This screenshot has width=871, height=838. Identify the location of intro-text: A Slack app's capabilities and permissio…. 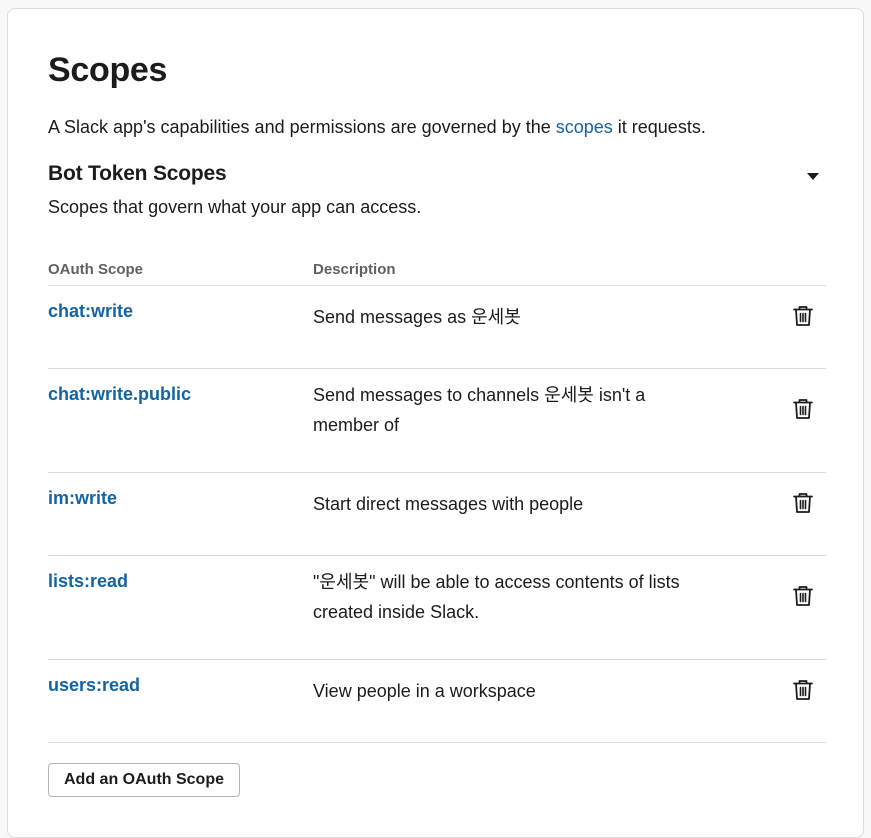
(377, 127).